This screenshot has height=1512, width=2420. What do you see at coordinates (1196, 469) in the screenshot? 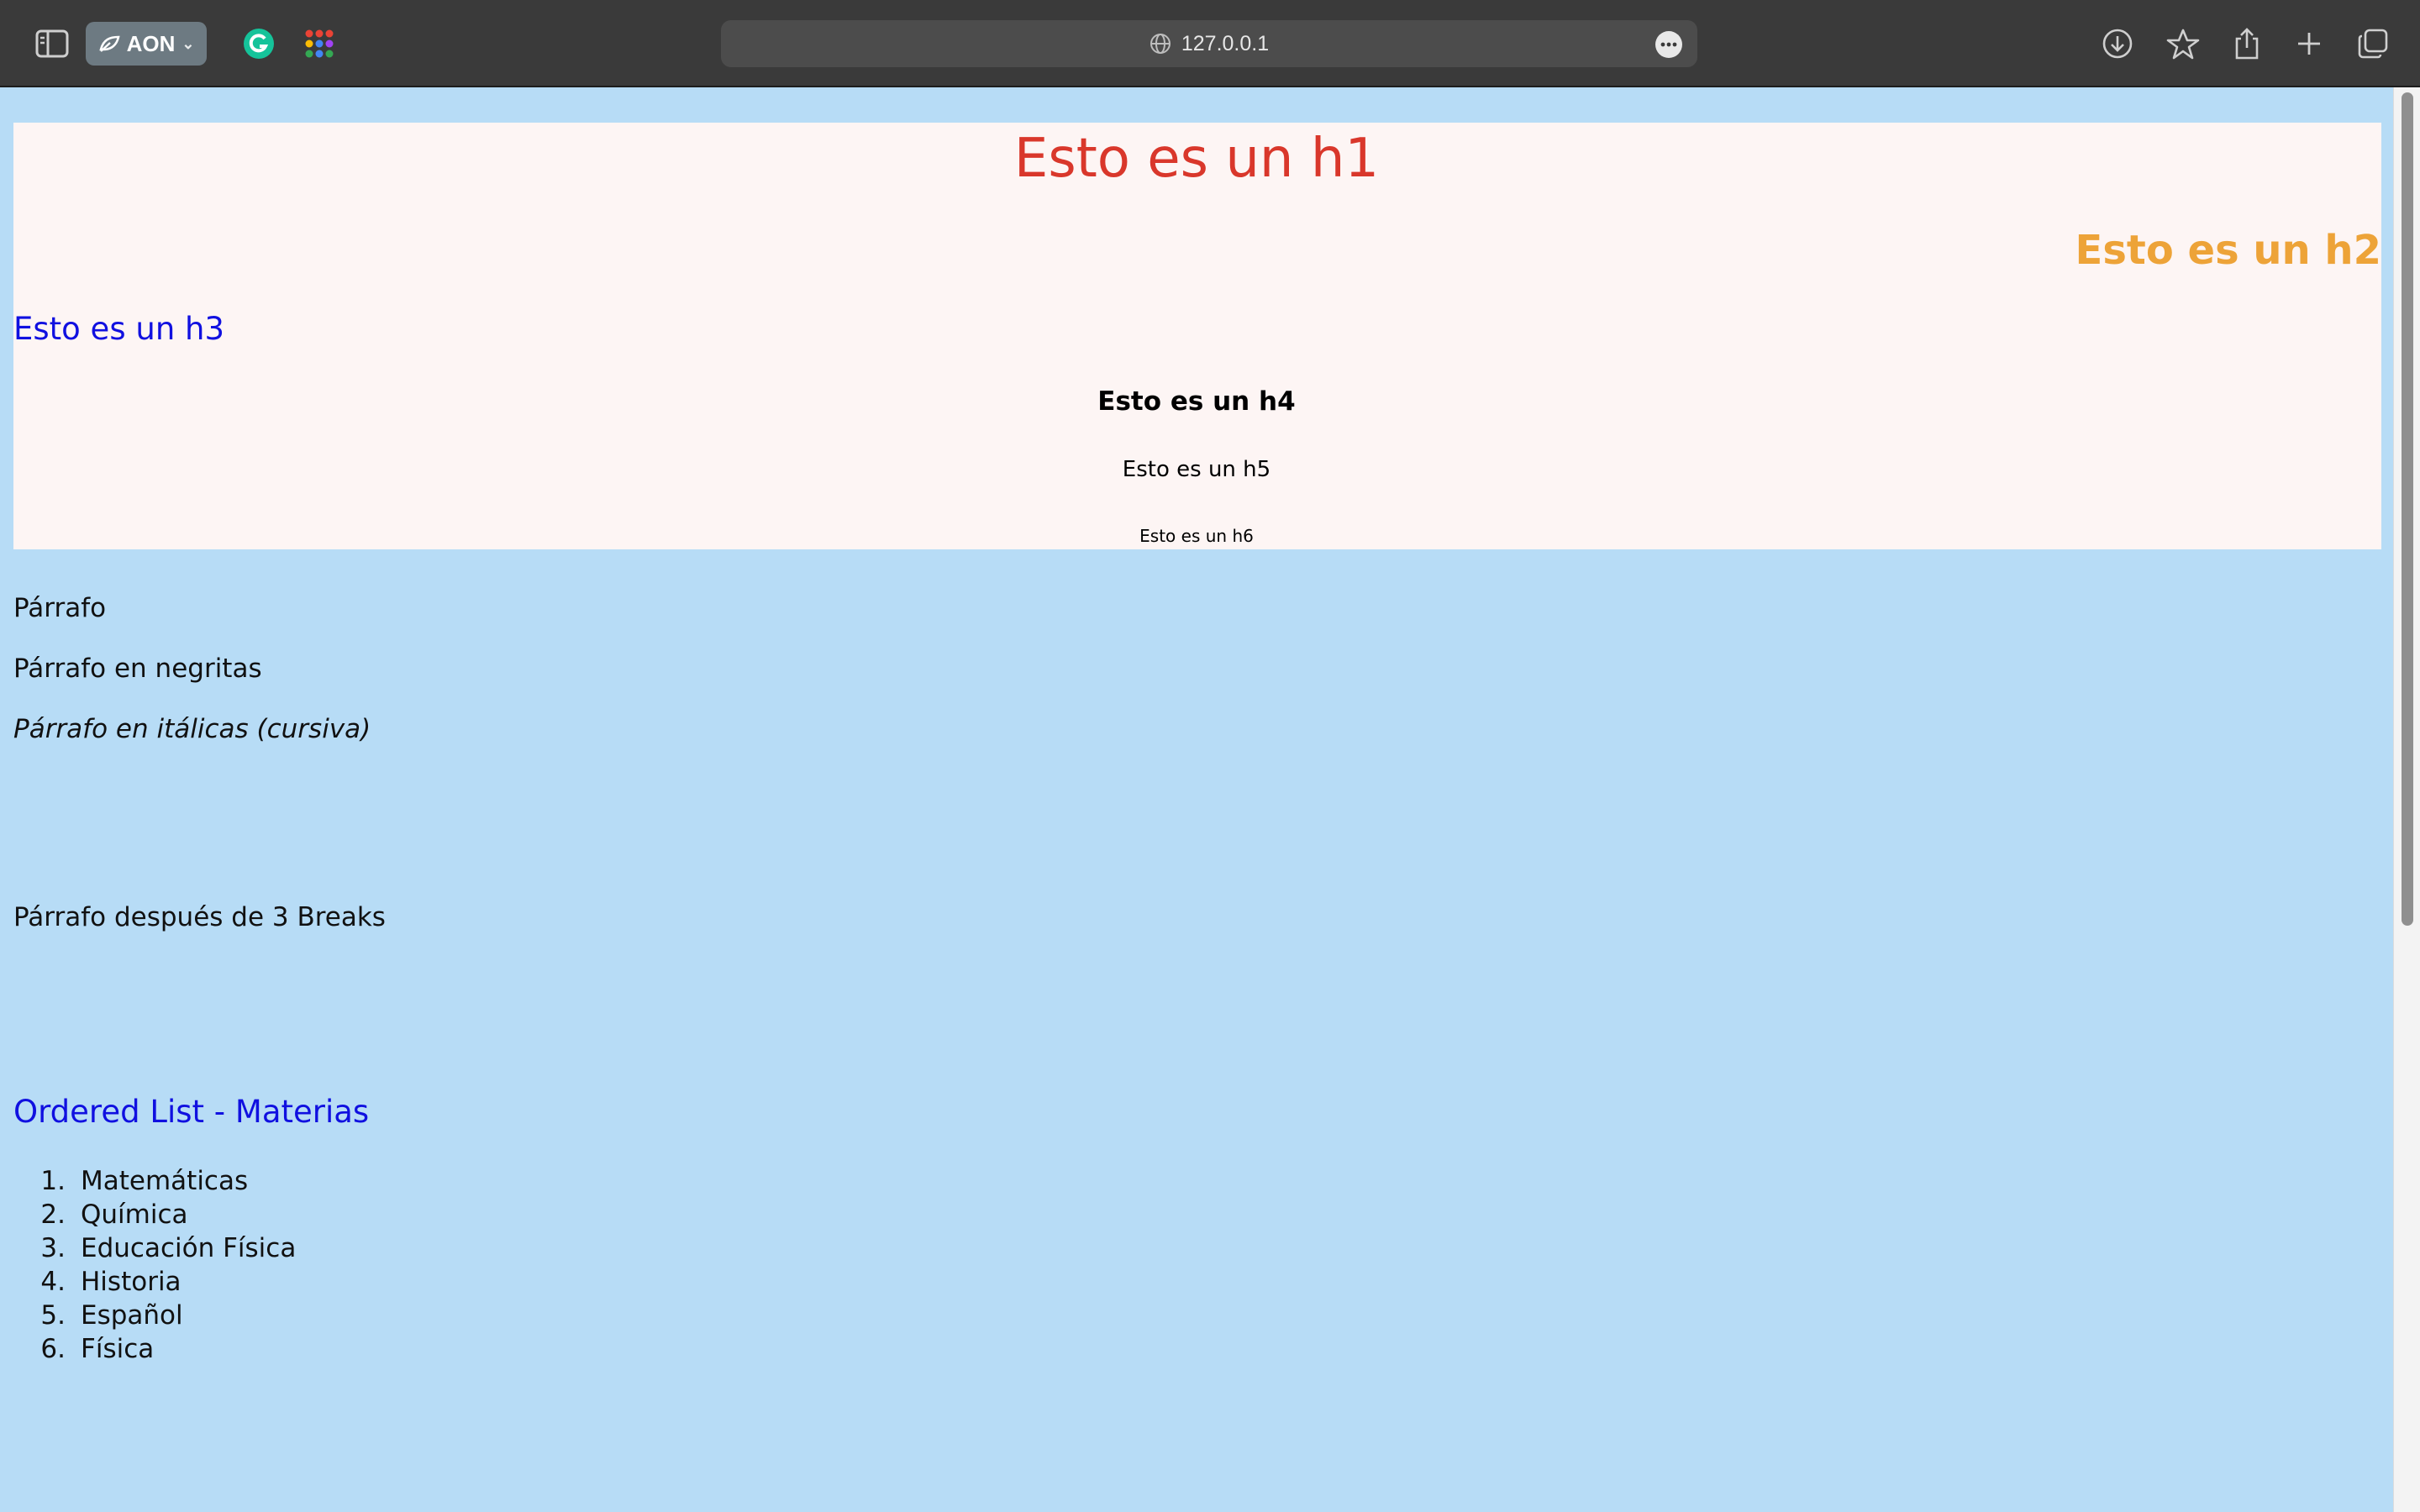
I see `heading-h5: Esto es un h5` at bounding box center [1196, 469].